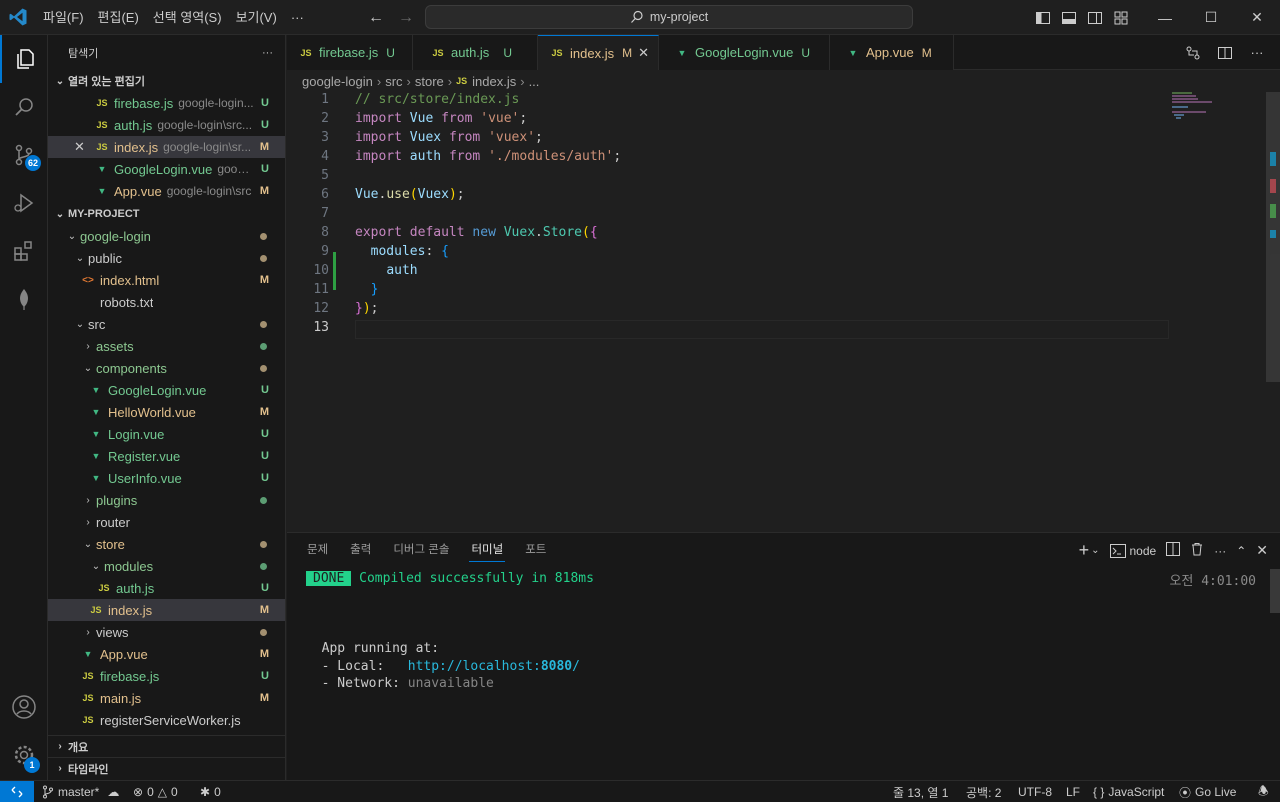 The height and width of the screenshot is (802, 1280). I want to click on search-view-icon, so click(24, 107).